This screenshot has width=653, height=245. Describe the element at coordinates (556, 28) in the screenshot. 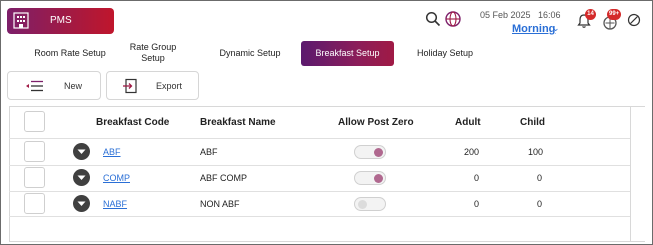

I see `chevron-down-icon: ⌄` at that location.